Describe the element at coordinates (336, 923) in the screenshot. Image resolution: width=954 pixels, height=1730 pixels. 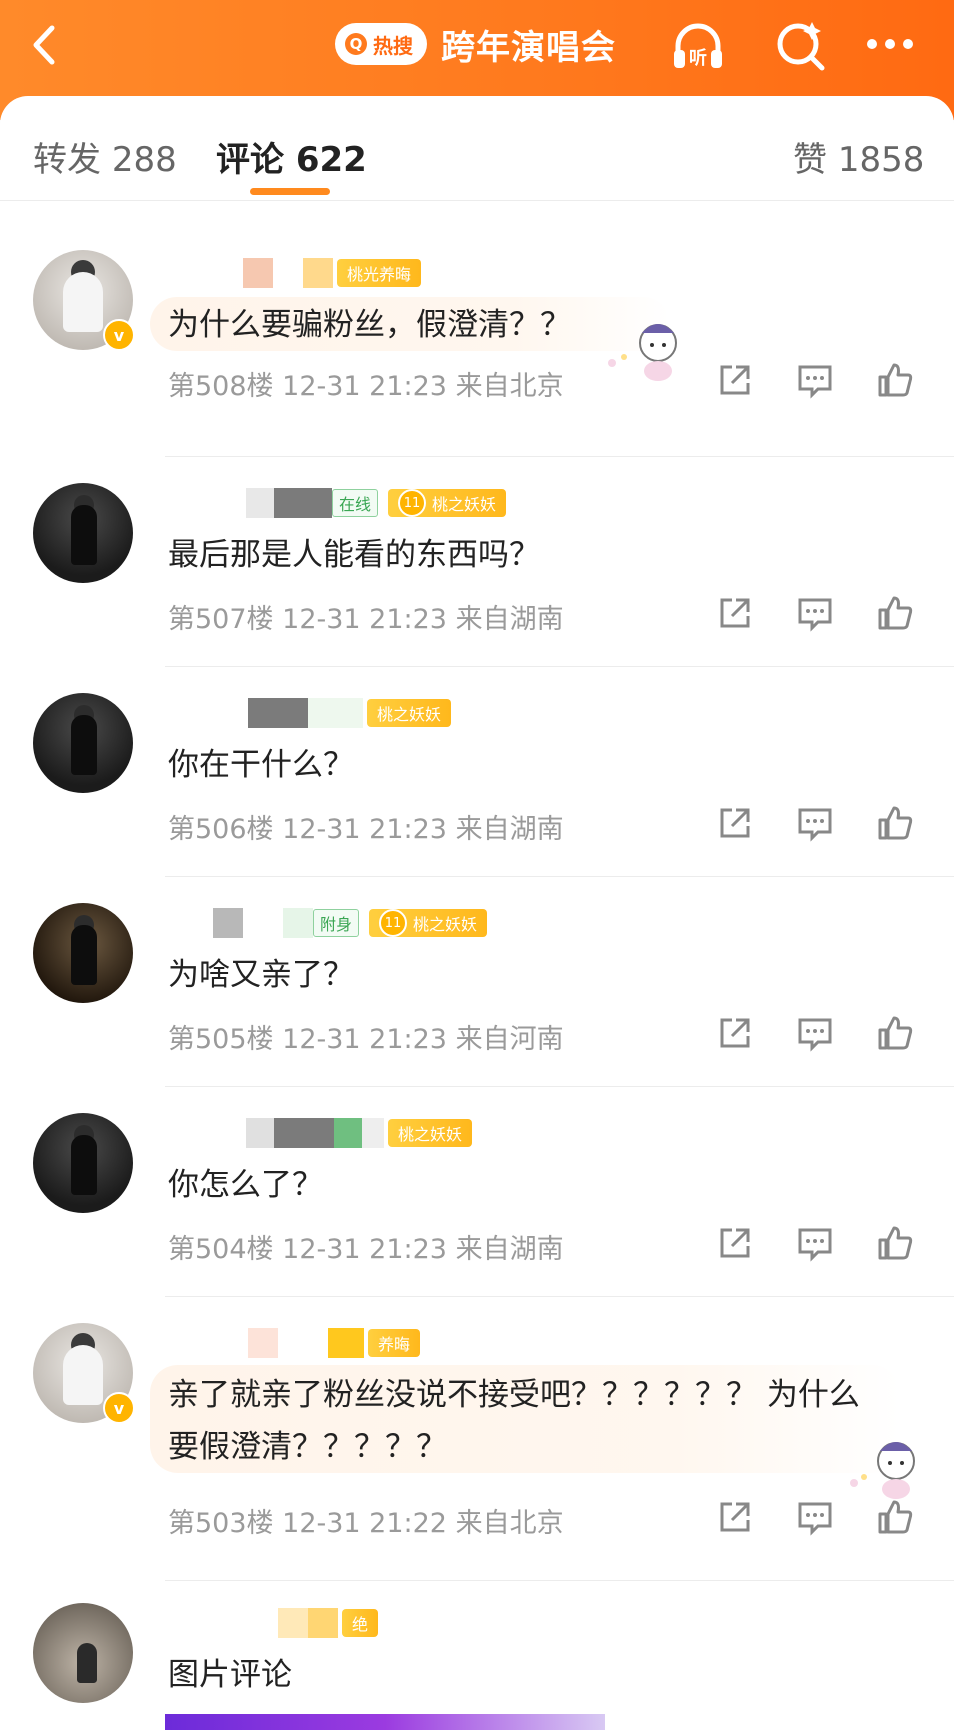
I see `user-tag: 附身` at that location.